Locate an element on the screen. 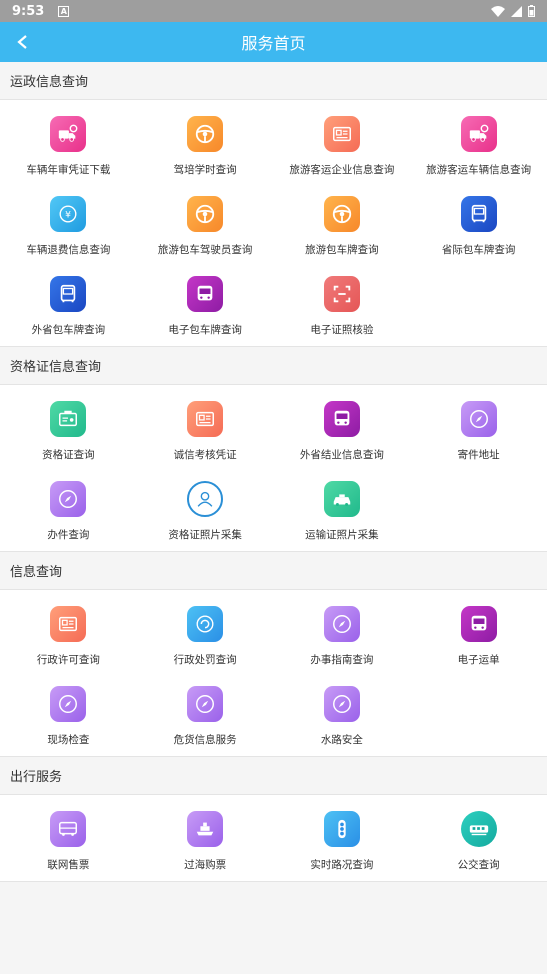 This screenshot has width=547, height=974. service-item-label: 实时路况查询 is located at coordinates (342, 865).